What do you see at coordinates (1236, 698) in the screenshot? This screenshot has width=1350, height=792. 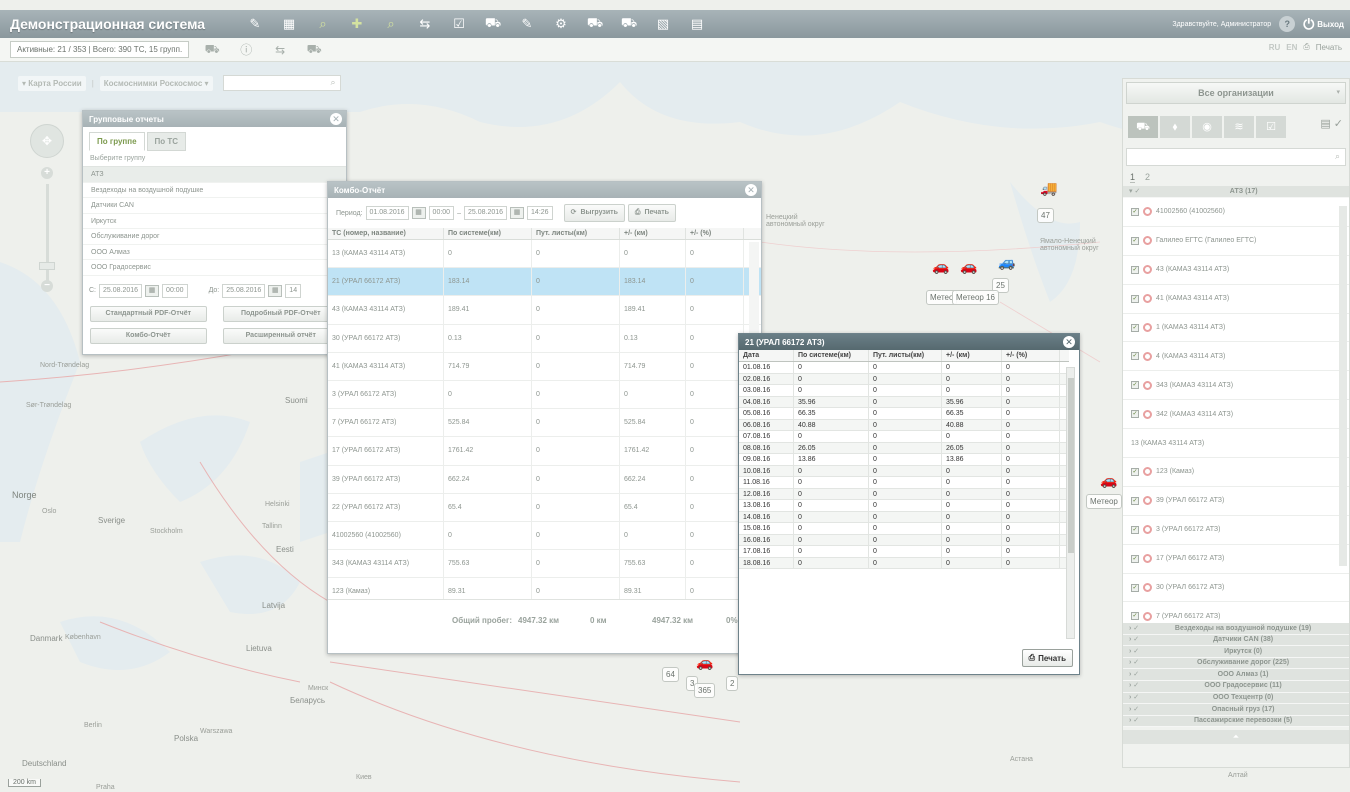 I see `group-header: › ✓ ООО Техцентр (0)` at bounding box center [1236, 698].